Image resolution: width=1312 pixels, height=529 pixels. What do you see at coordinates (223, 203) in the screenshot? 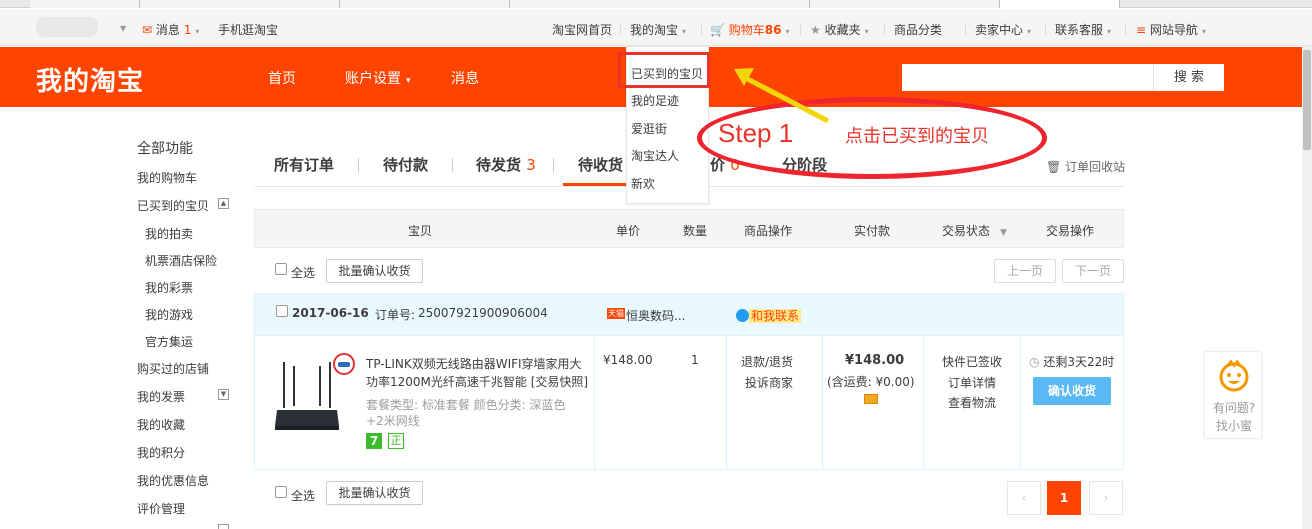
I see `collapse-icon: ▲` at bounding box center [223, 203].